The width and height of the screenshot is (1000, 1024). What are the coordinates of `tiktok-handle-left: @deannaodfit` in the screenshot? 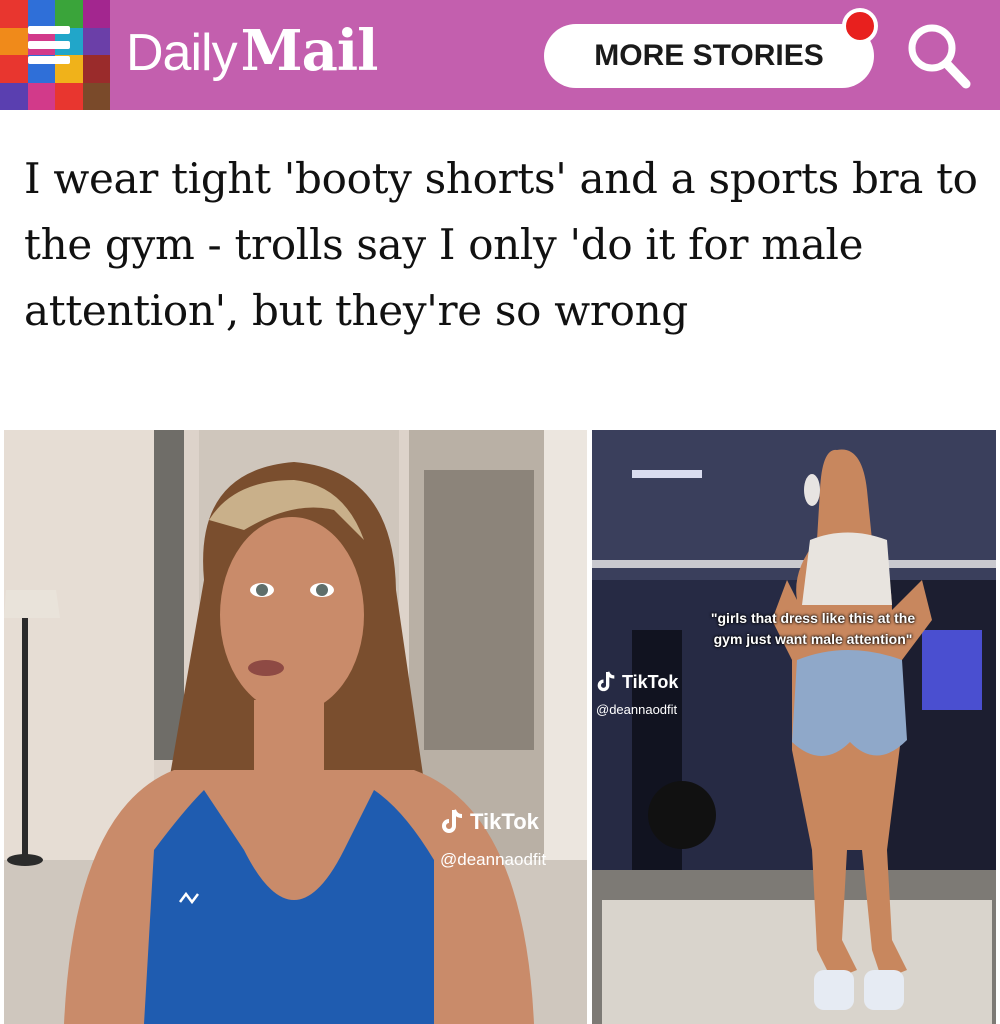 It's located at (493, 859).